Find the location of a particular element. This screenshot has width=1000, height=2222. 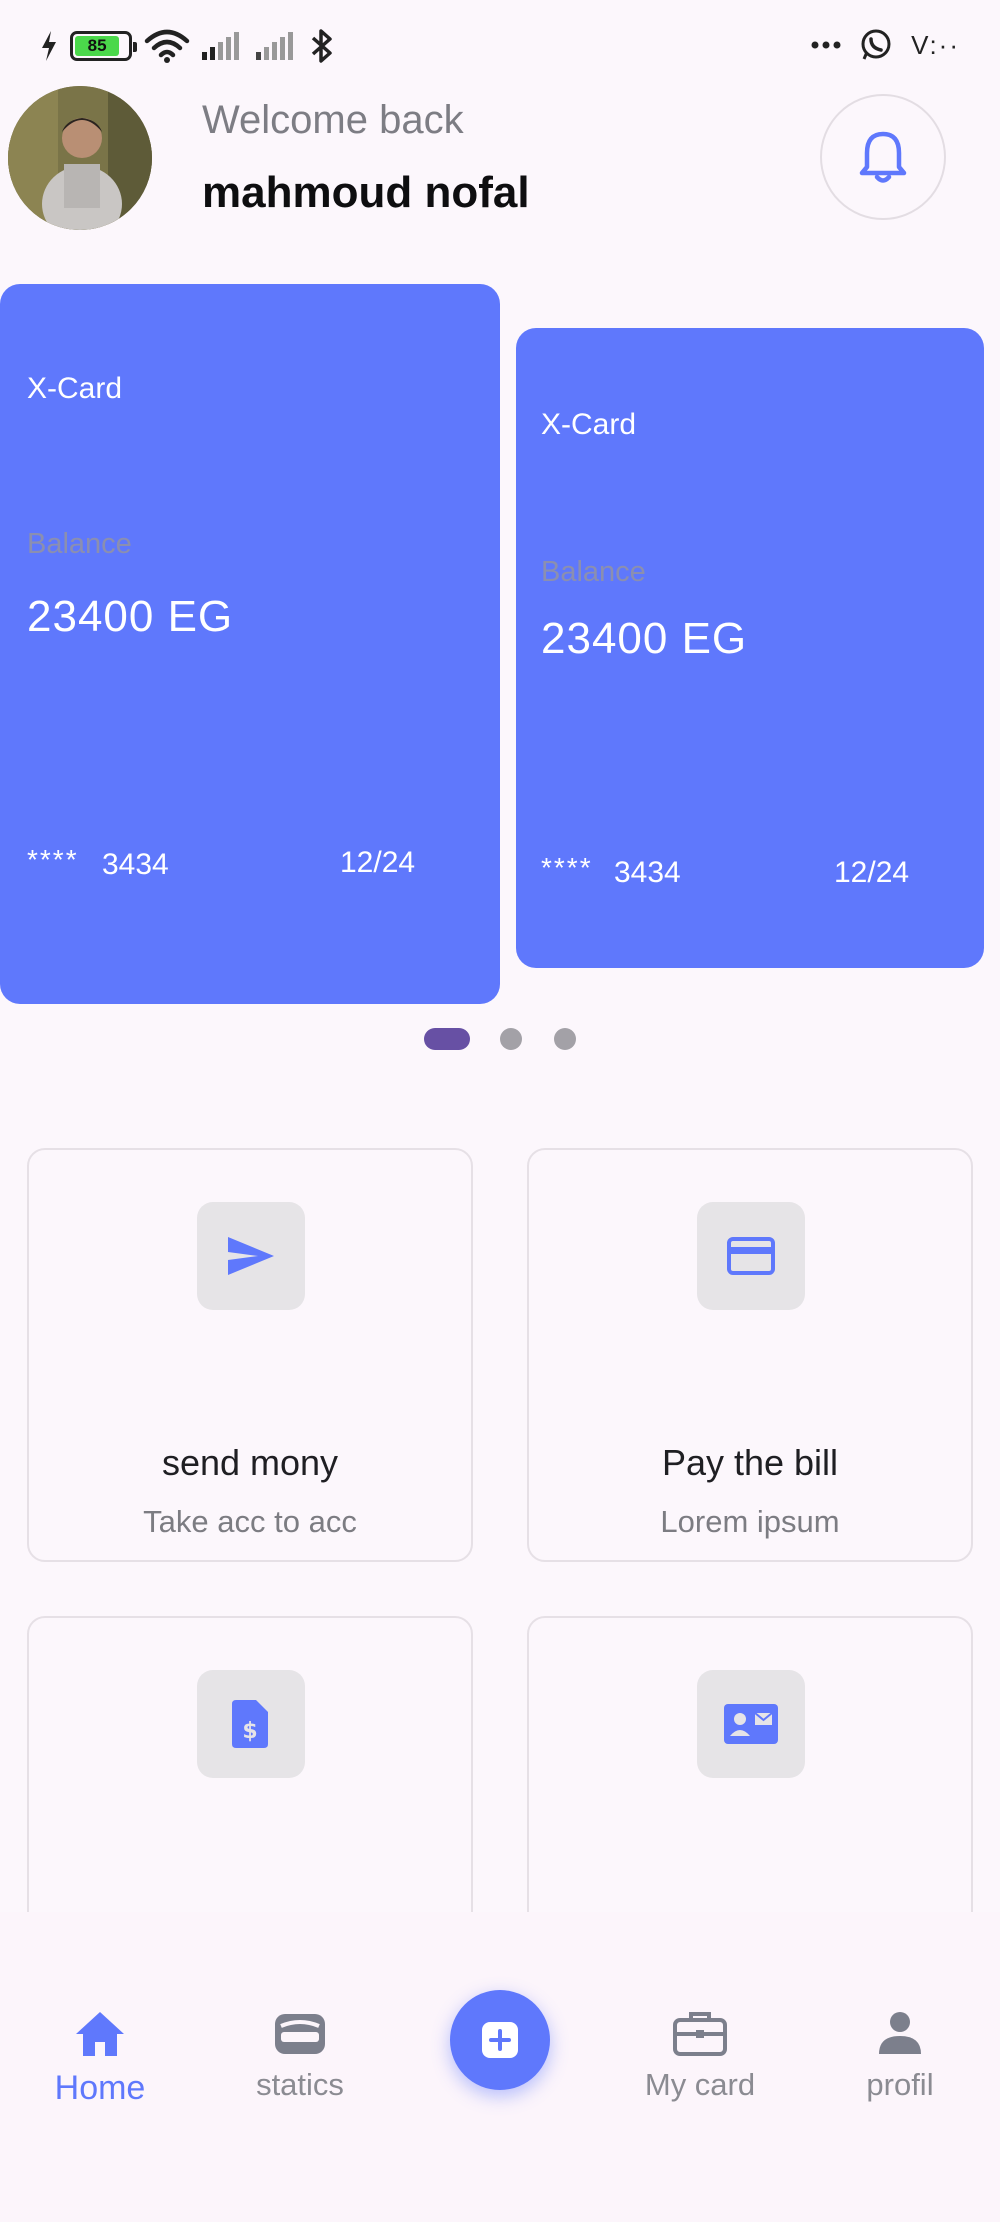

send-money-tile: send mony Take acc to acc is located at coordinates (250, 1355).